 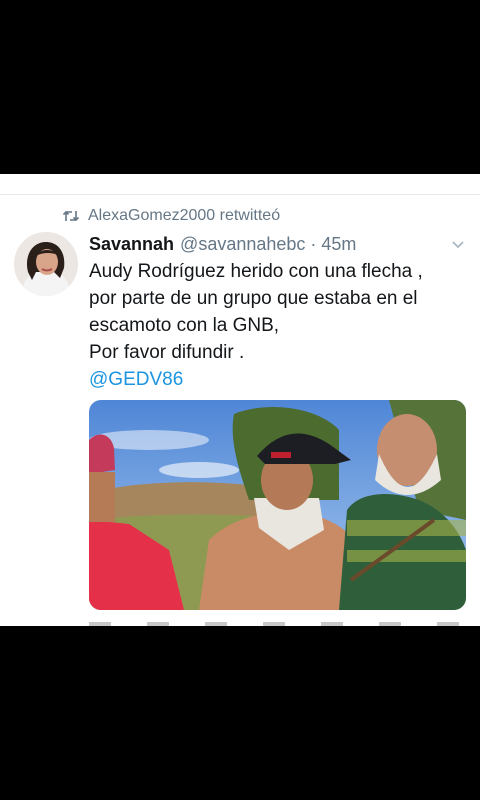 I want to click on retweeted-by-text: AlexaGomez2000 retwitteó, so click(x=184, y=215).